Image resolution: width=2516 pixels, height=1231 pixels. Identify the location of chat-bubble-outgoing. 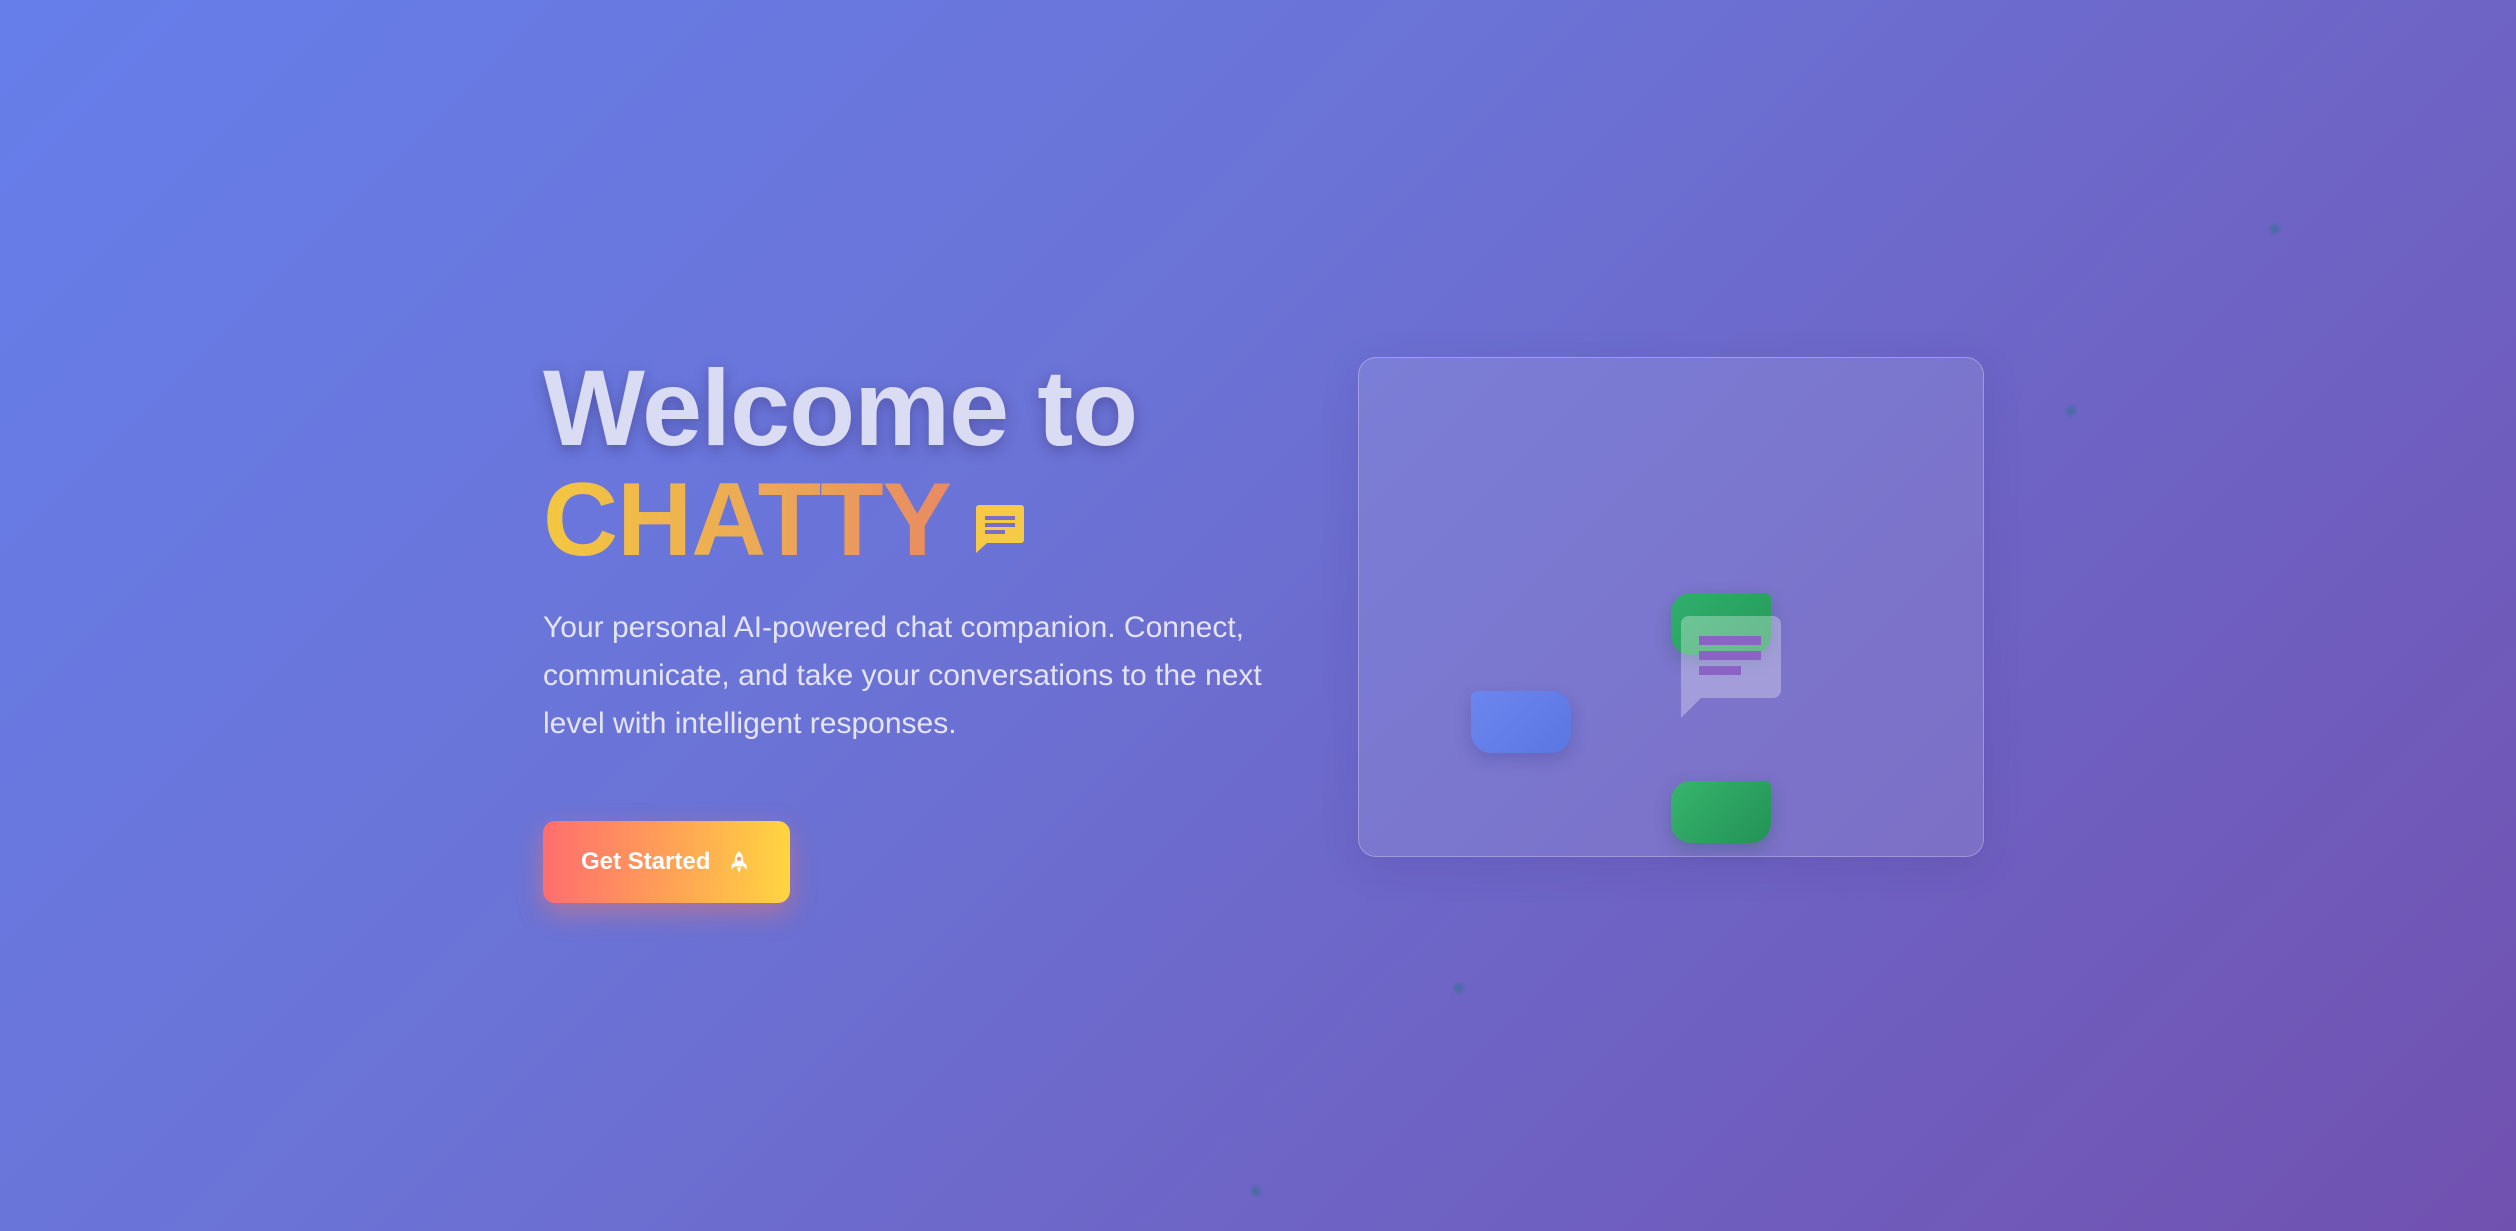
(1521, 722).